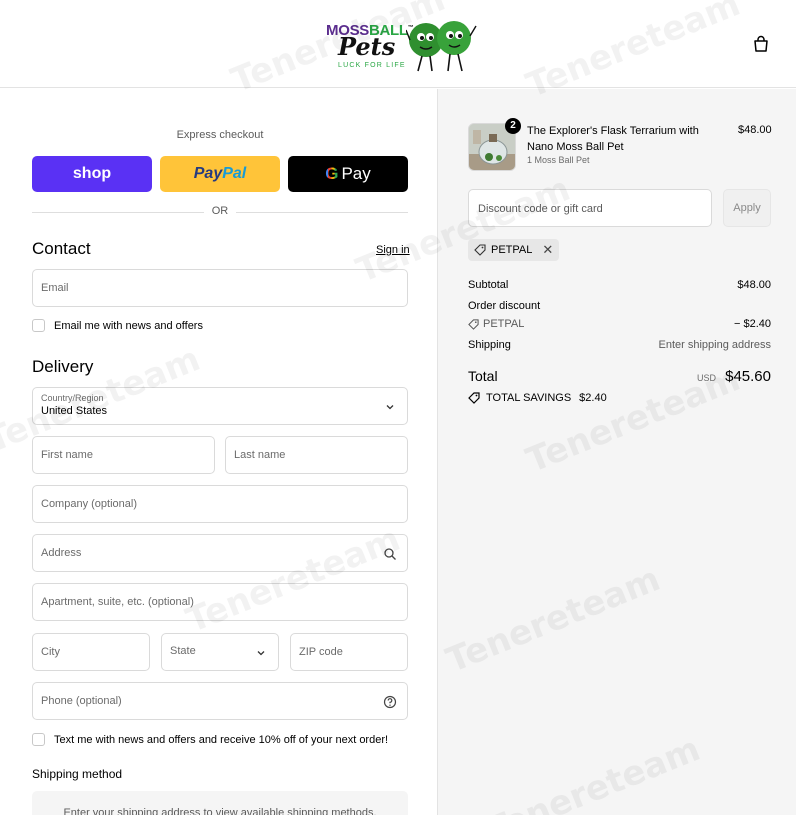 The height and width of the screenshot is (815, 796). What do you see at coordinates (513, 126) in the screenshot?
I see `quantity-badge: 2` at bounding box center [513, 126].